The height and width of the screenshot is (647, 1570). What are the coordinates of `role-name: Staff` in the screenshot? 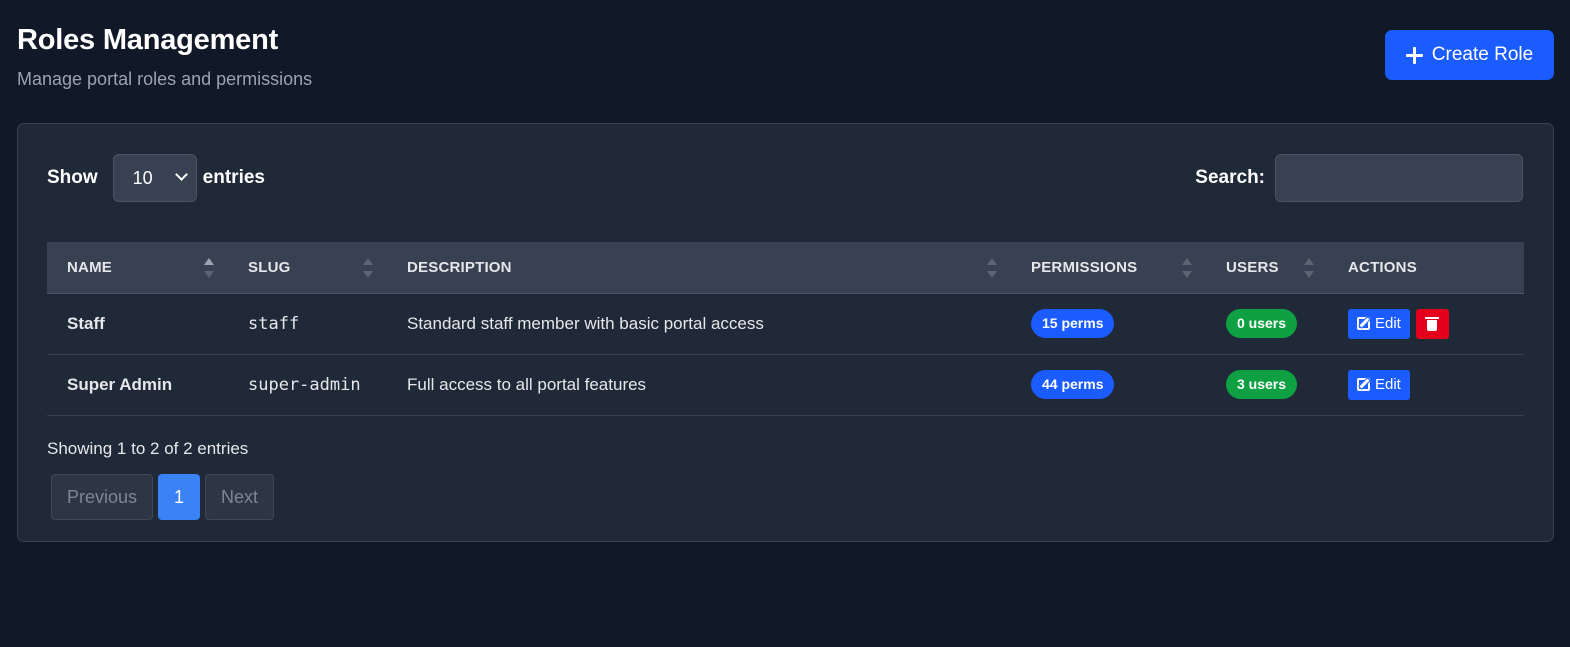 It's located at (137, 324).